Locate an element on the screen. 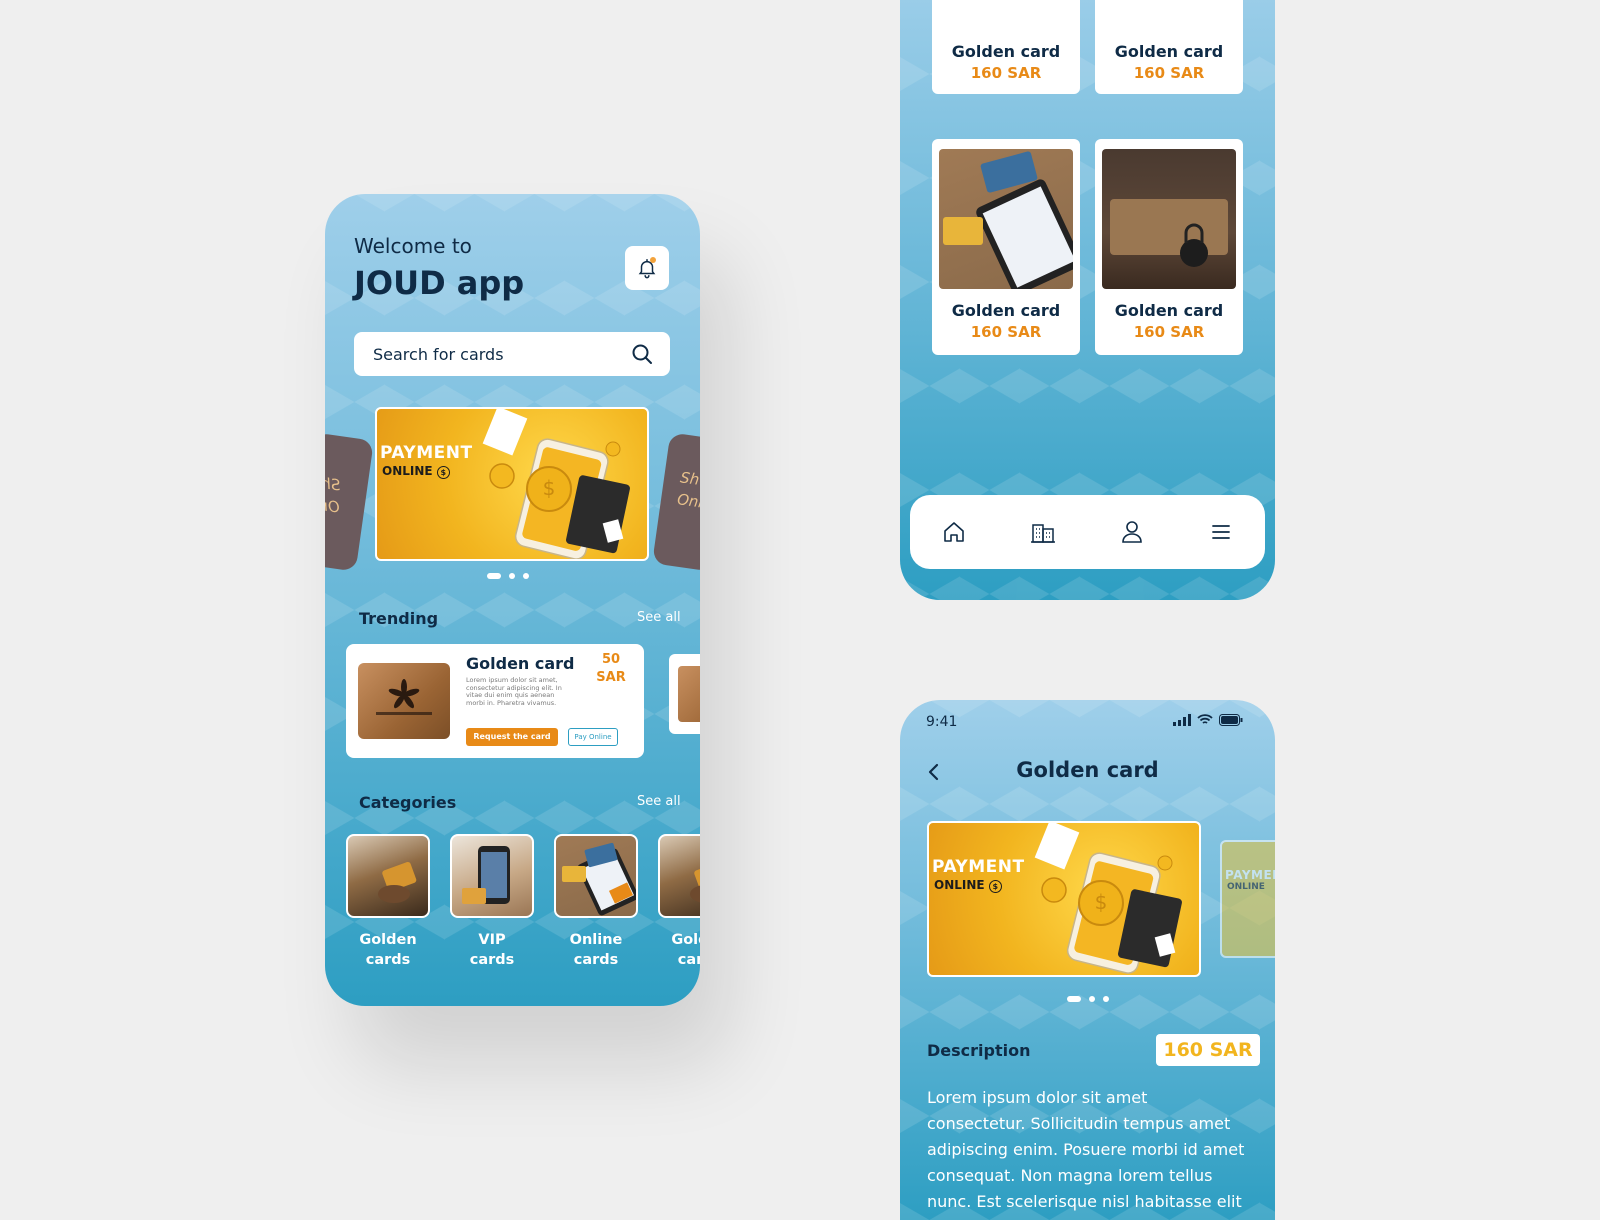 Image resolution: width=1600 pixels, height=1220 pixels. price-badge: 160 SAR is located at coordinates (1208, 1050).